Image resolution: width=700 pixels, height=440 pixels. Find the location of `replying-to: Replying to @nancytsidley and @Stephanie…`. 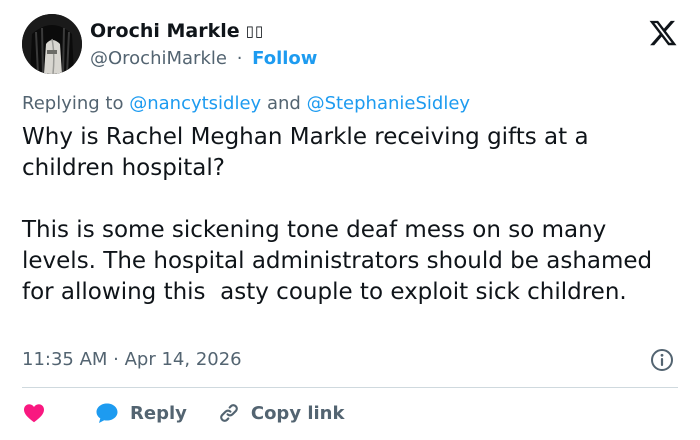

replying-to: Replying to @nancytsidley and @Stephanie… is located at coordinates (246, 103).